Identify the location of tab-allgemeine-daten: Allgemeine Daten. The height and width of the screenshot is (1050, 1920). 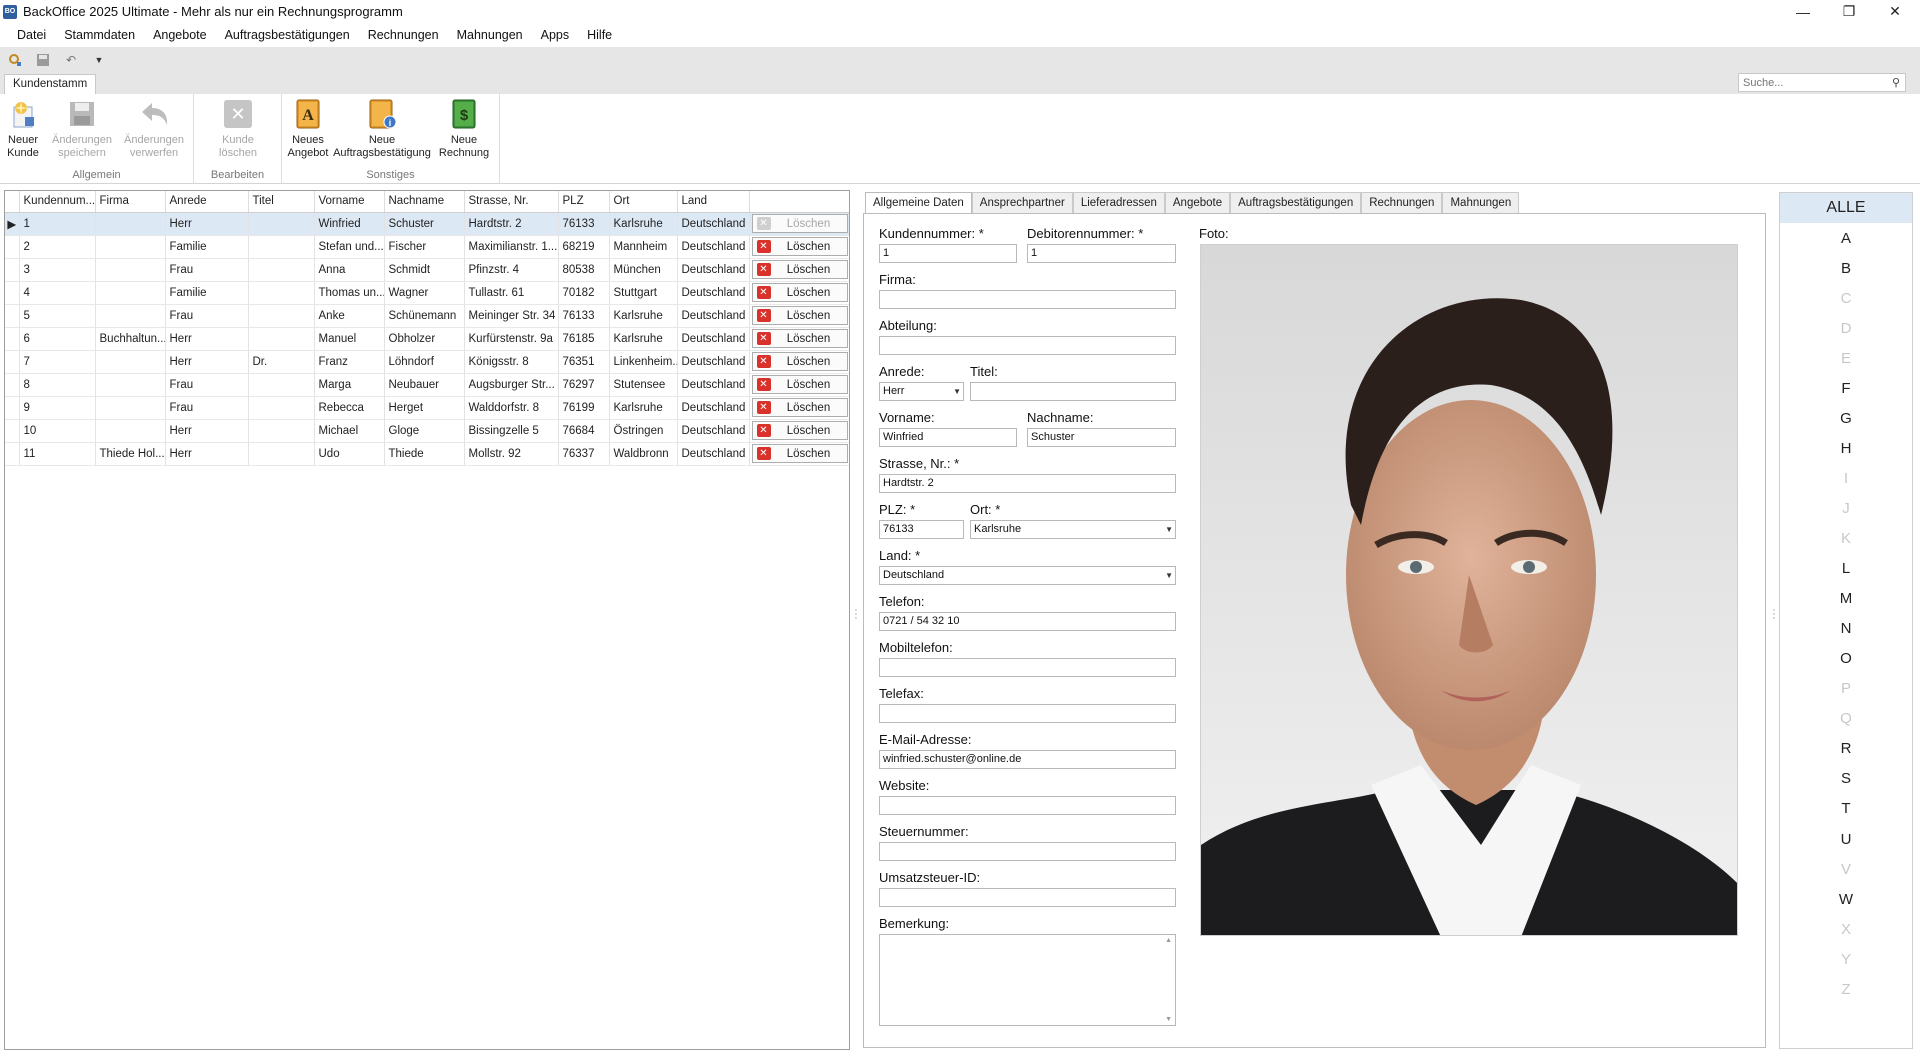
(918, 203).